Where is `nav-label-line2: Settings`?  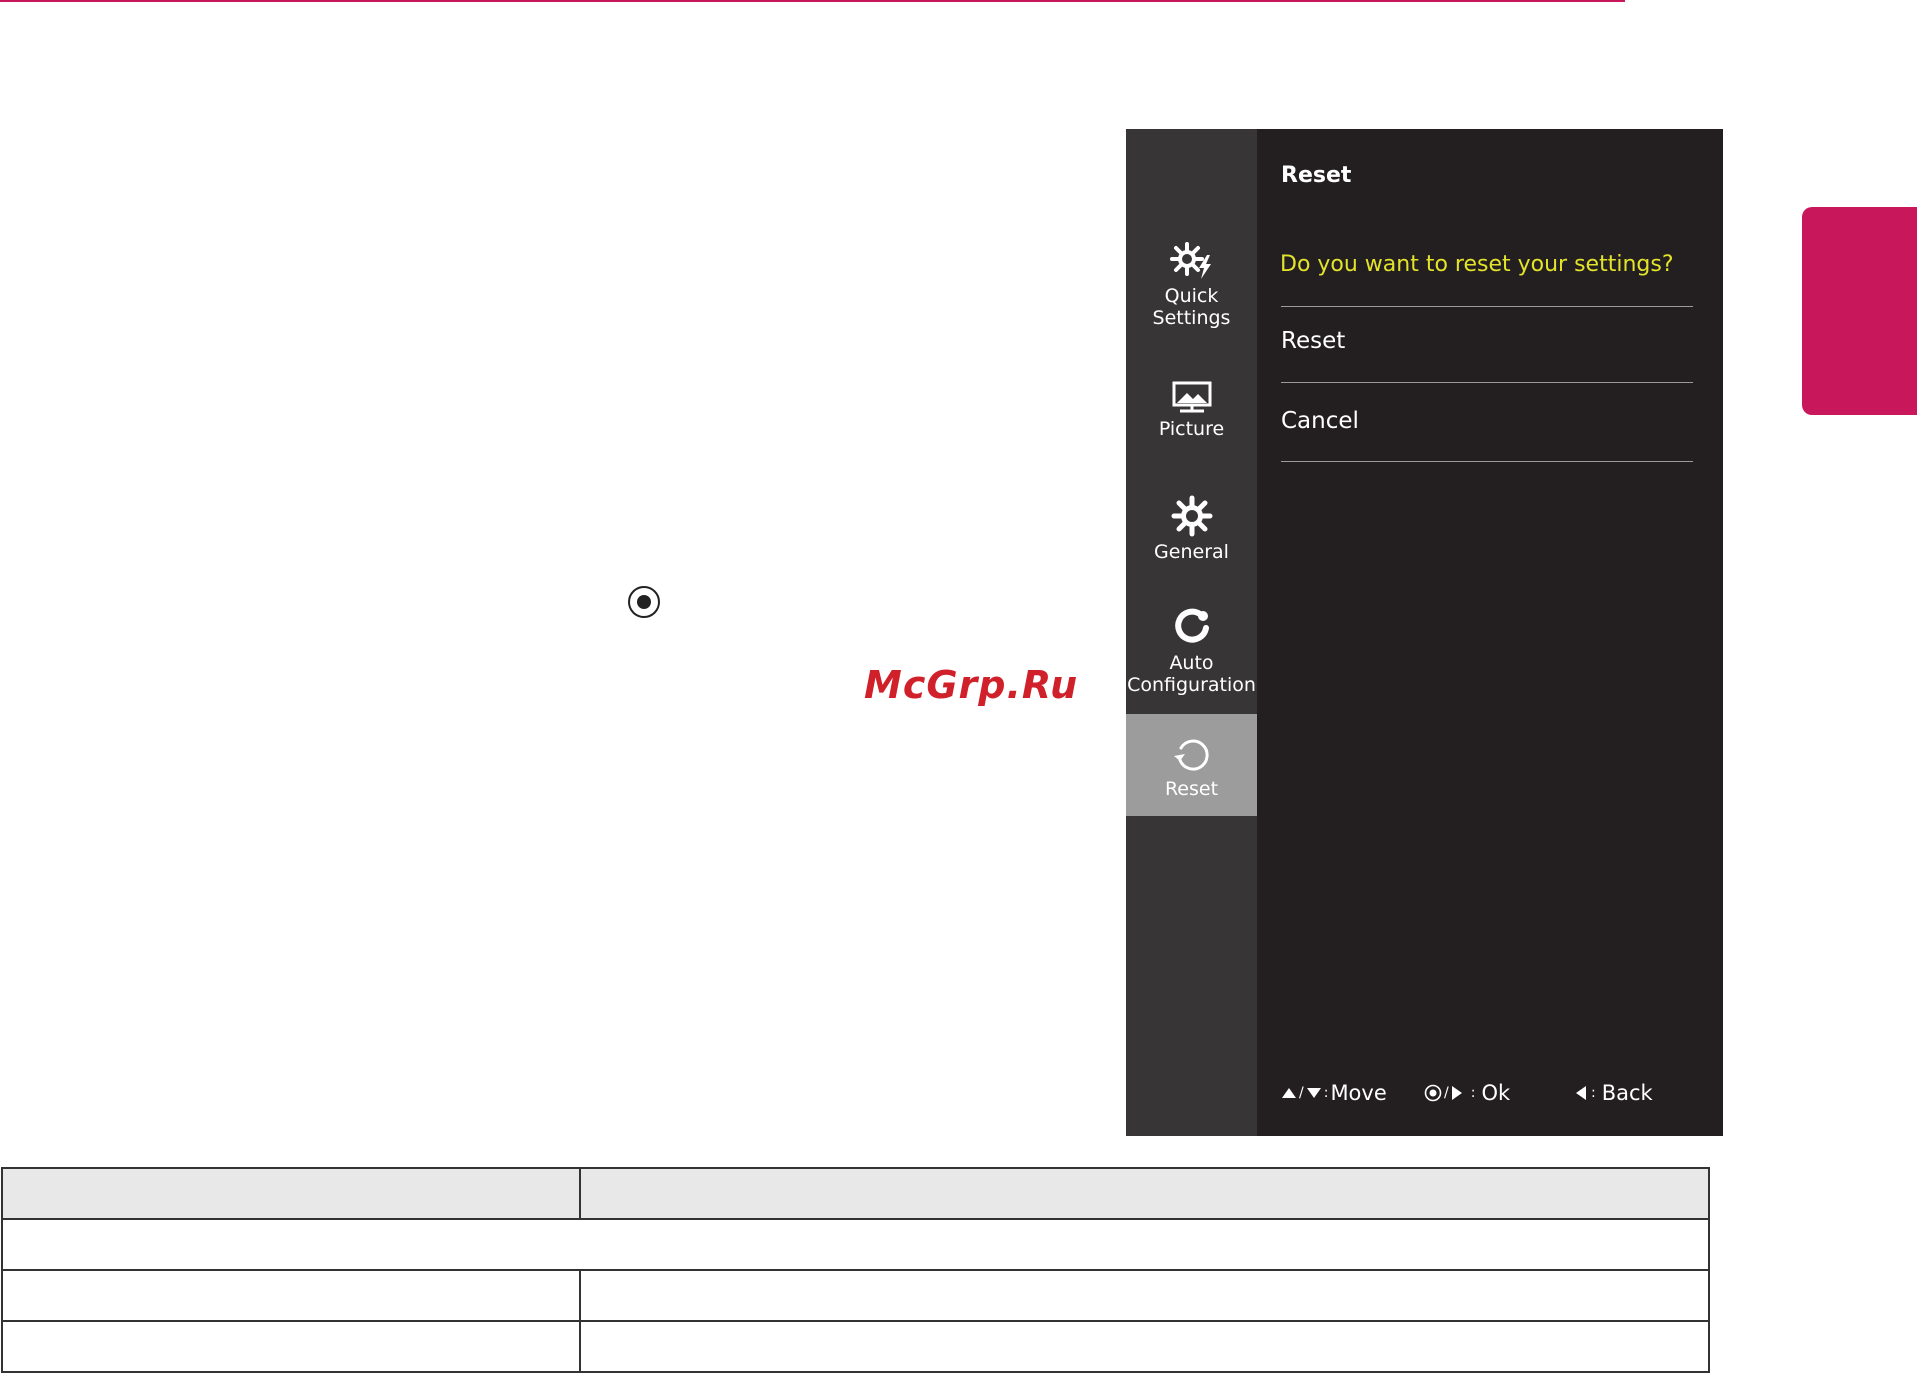
nav-label-line2: Settings is located at coordinates (1191, 318).